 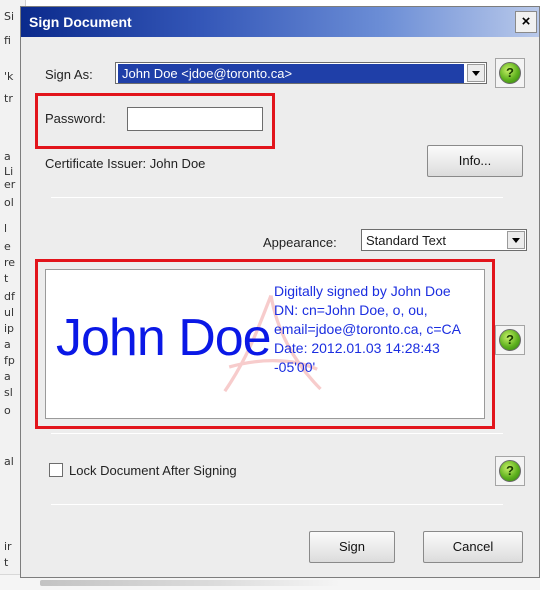 What do you see at coordinates (6, 228) in the screenshot?
I see `background-text-fragment: l` at bounding box center [6, 228].